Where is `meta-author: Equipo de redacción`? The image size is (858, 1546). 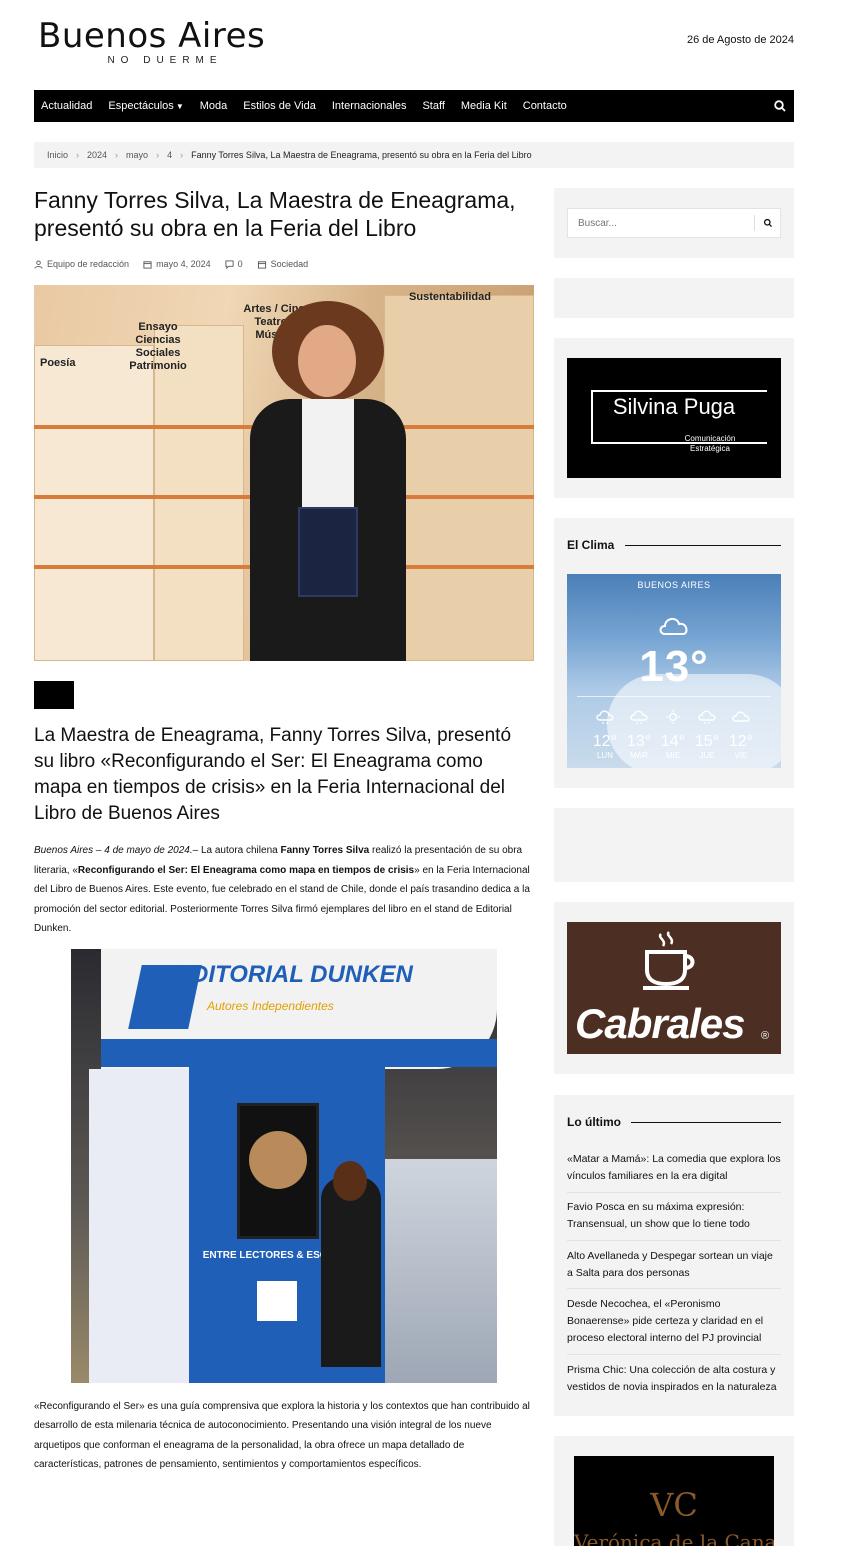
meta-author: Equipo de redacción is located at coordinates (81, 264).